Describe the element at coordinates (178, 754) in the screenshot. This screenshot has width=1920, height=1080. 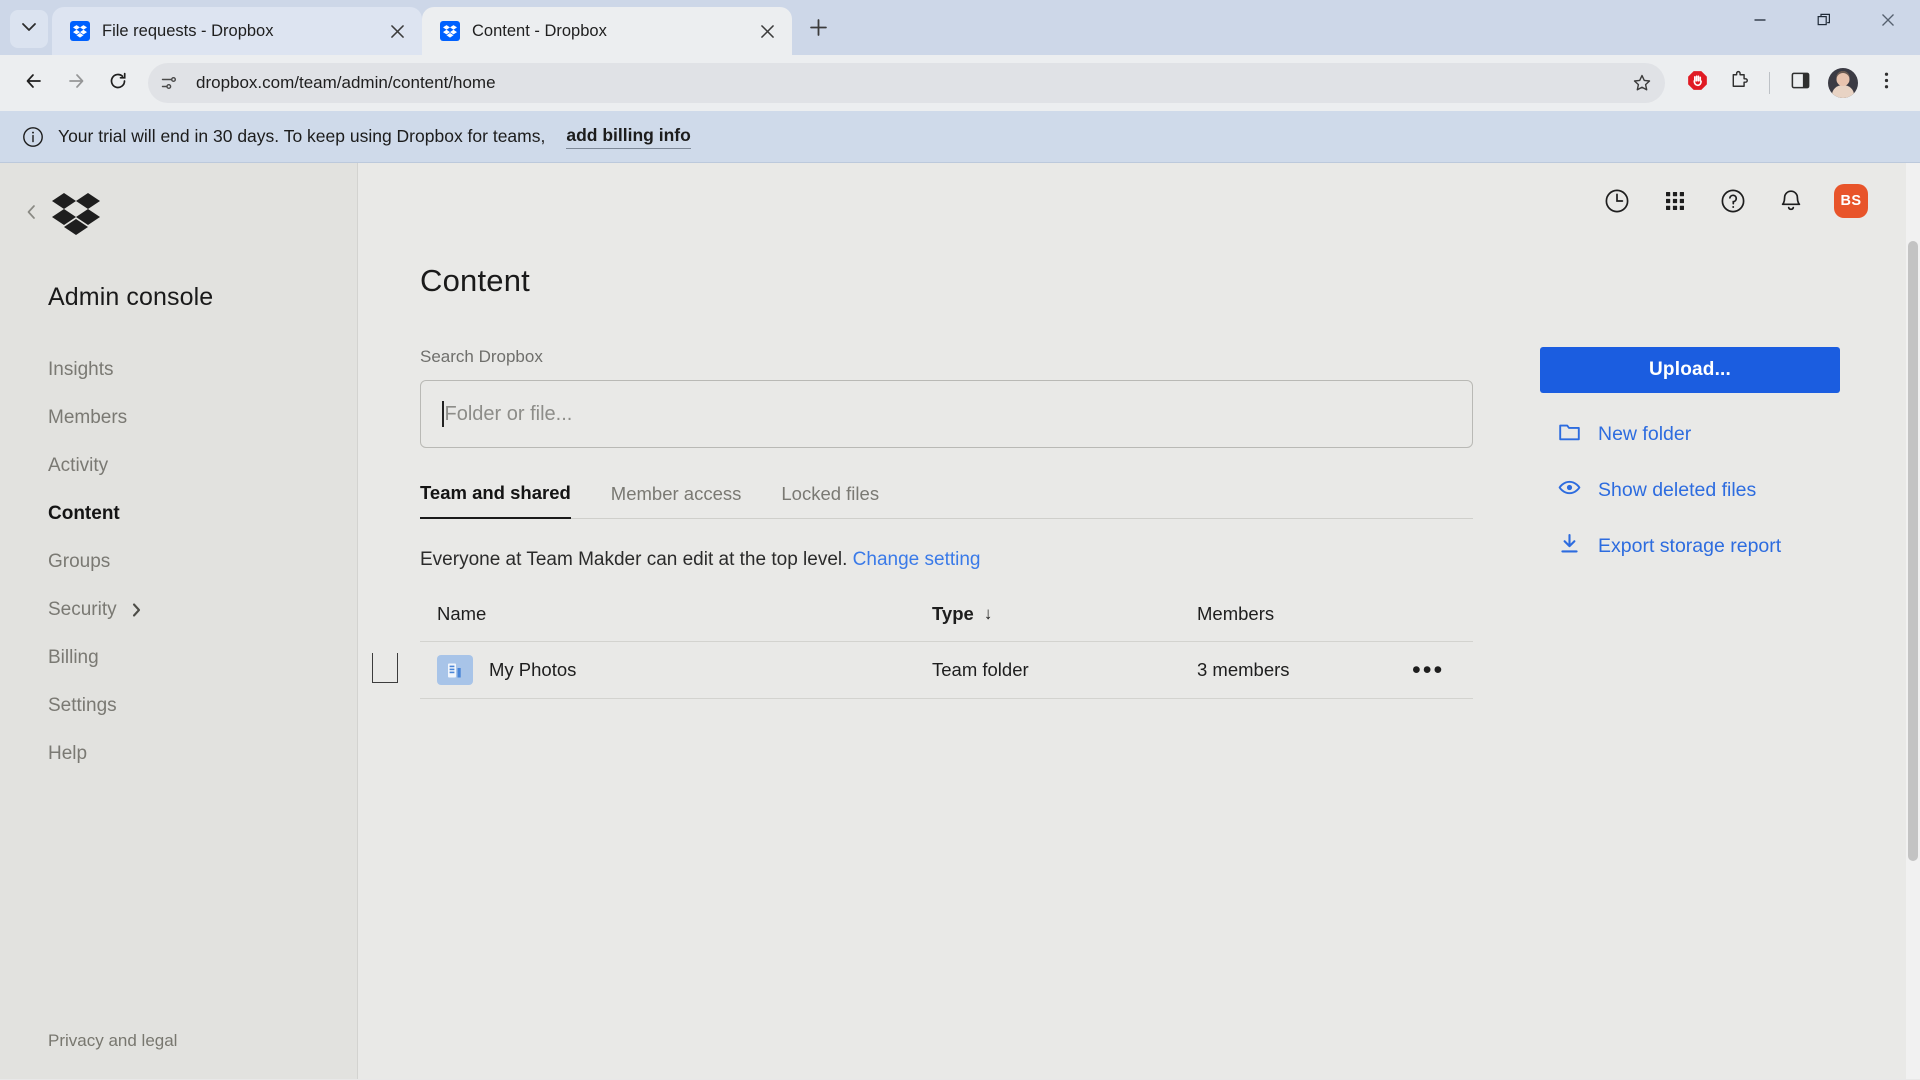
I see `sidebar-item-help: Help` at that location.